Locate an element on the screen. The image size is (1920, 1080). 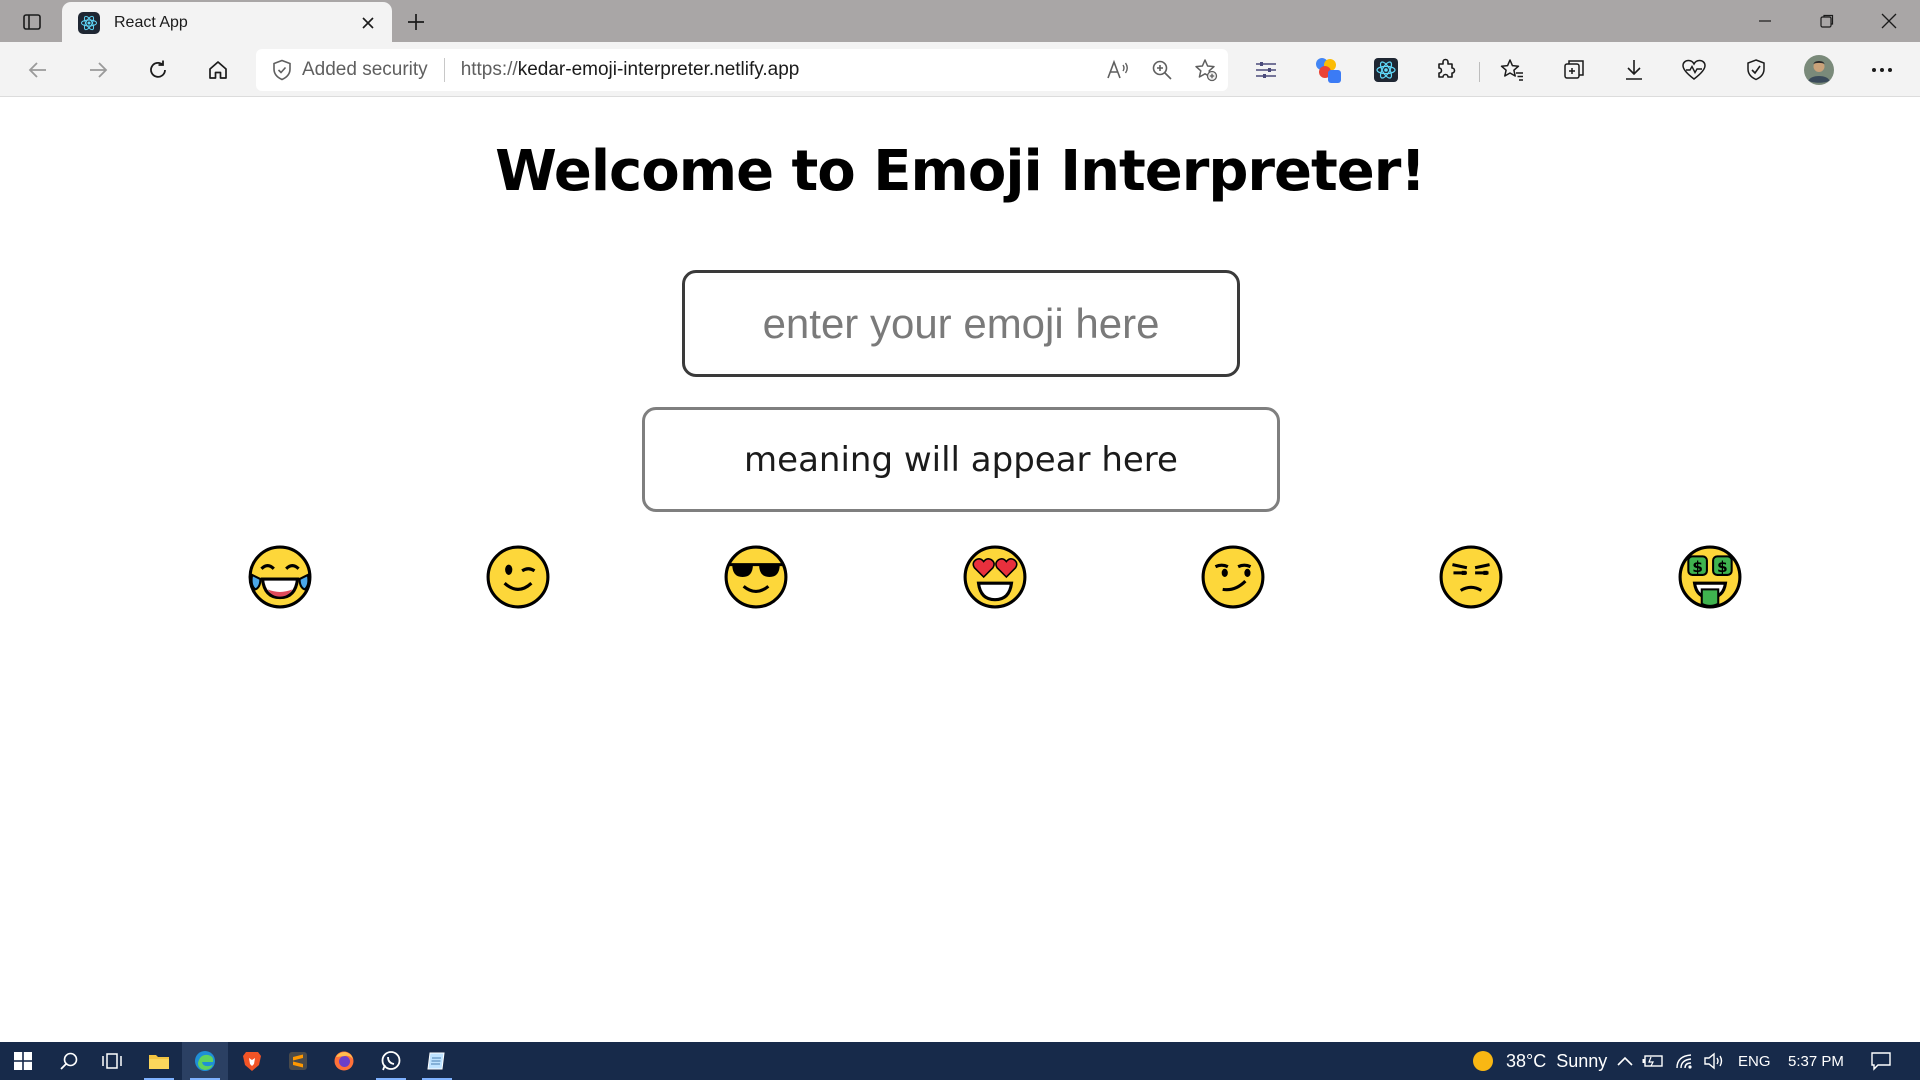
extension-badge-icon is located at coordinates (1328, 70).